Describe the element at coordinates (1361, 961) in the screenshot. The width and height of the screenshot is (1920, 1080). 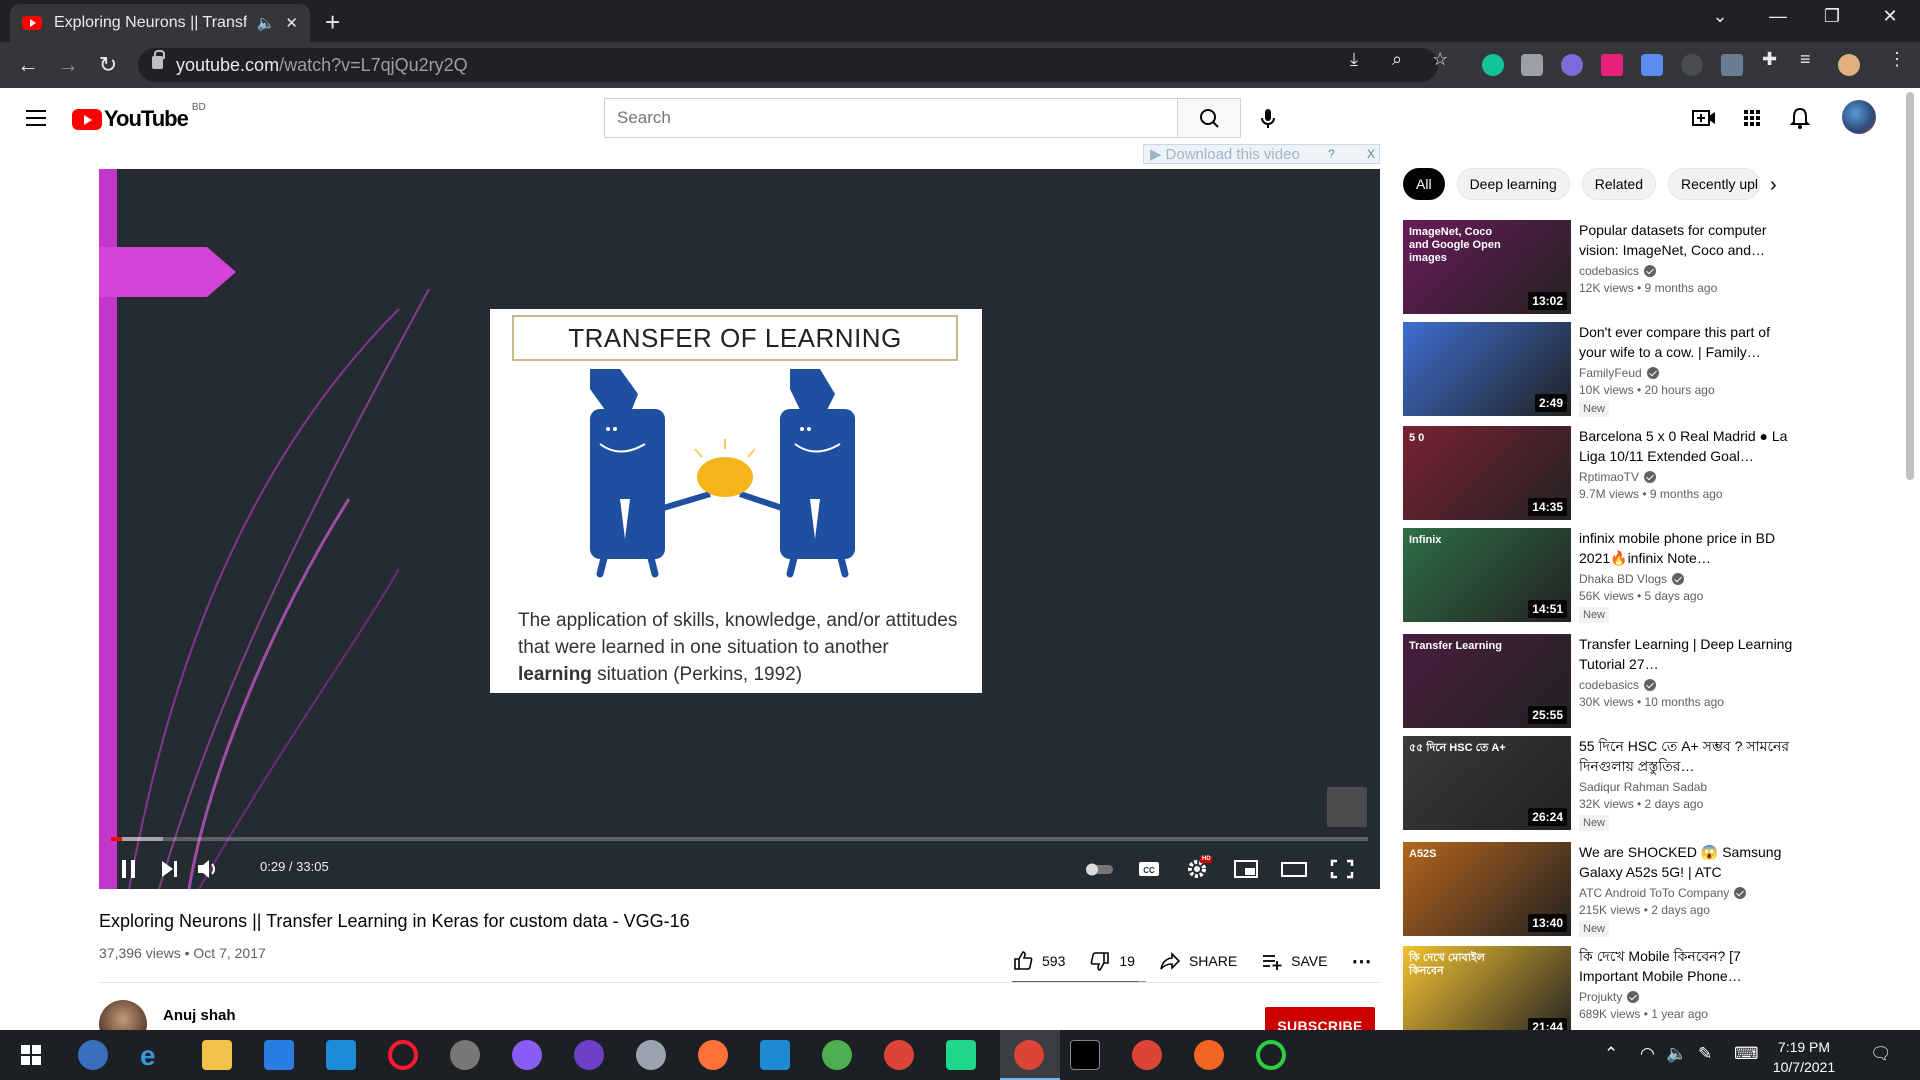
I see `more-actions-button: ⋯` at that location.